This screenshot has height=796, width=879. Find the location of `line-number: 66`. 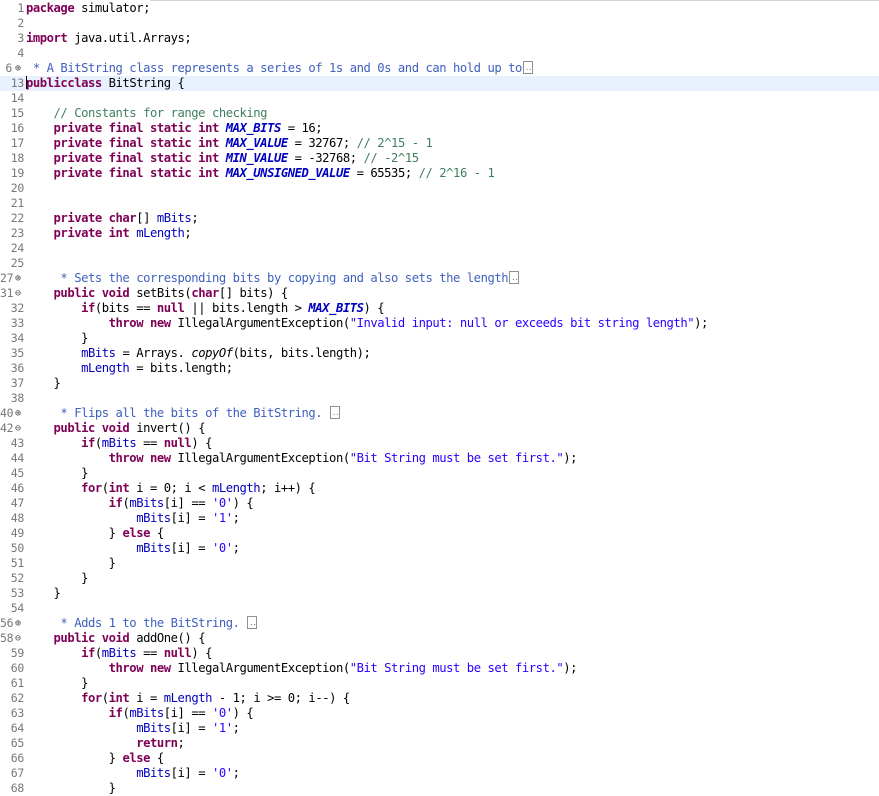

line-number: 66 is located at coordinates (17, 758).